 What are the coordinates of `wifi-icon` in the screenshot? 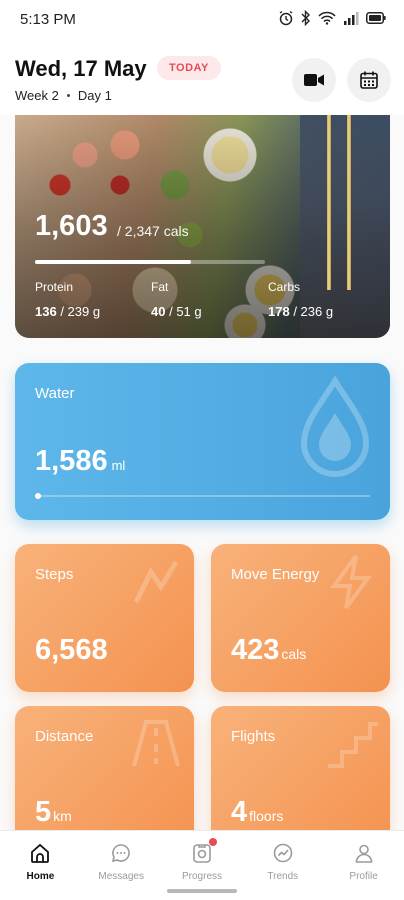 It's located at (327, 18).